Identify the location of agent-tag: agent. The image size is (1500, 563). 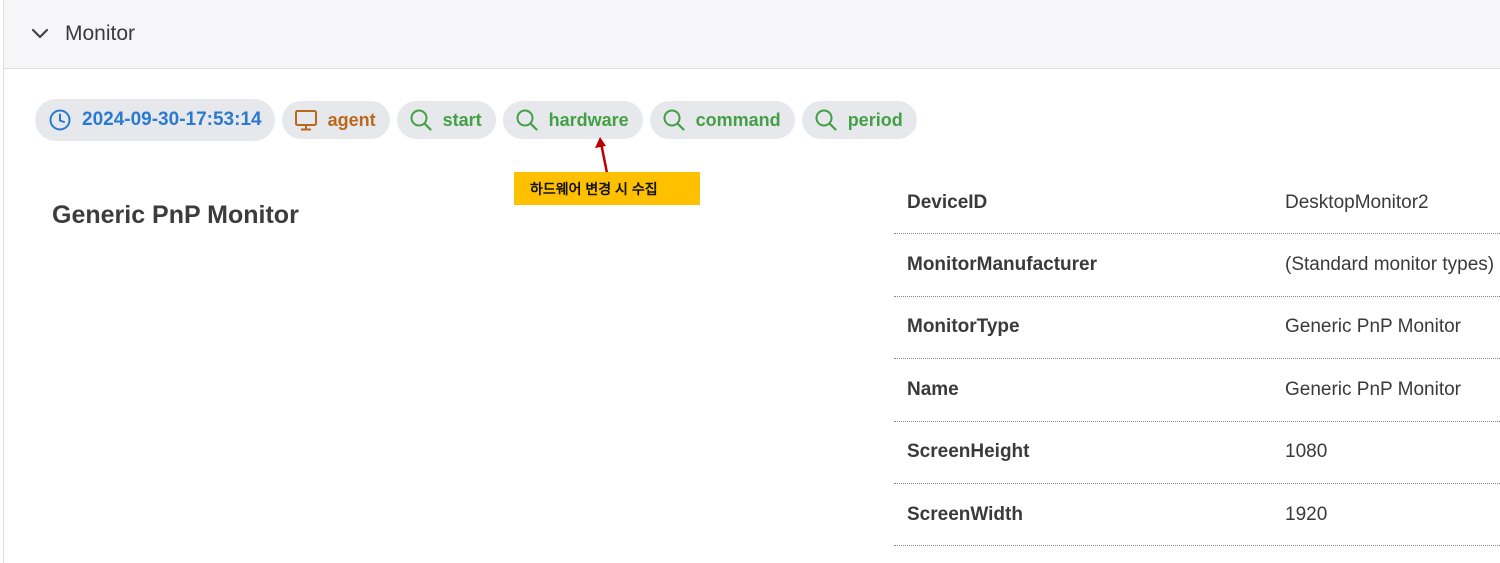
(335, 120).